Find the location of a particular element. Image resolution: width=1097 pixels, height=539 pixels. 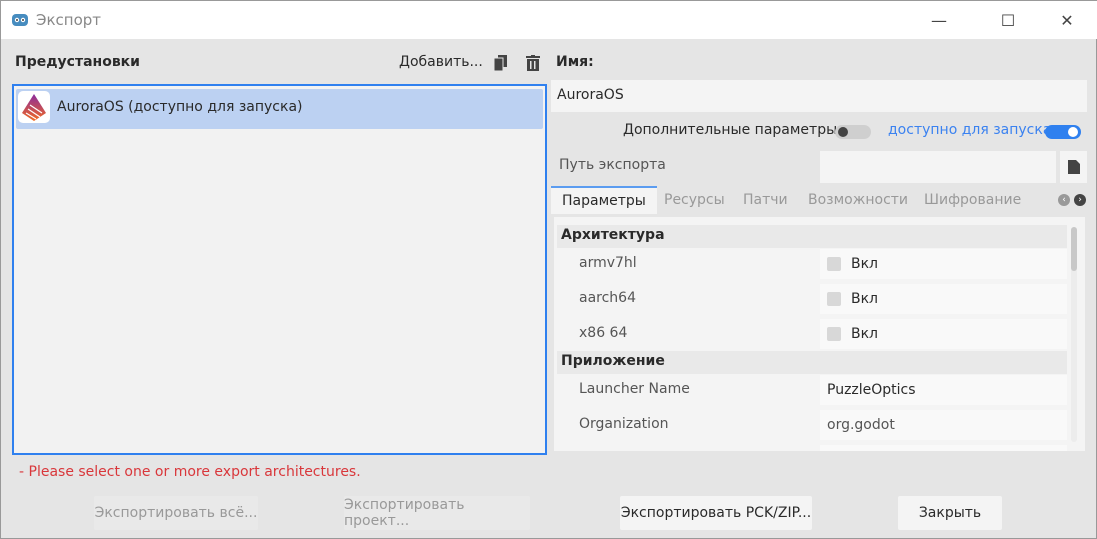

tab-encryption: Шифрование is located at coordinates (972, 200).